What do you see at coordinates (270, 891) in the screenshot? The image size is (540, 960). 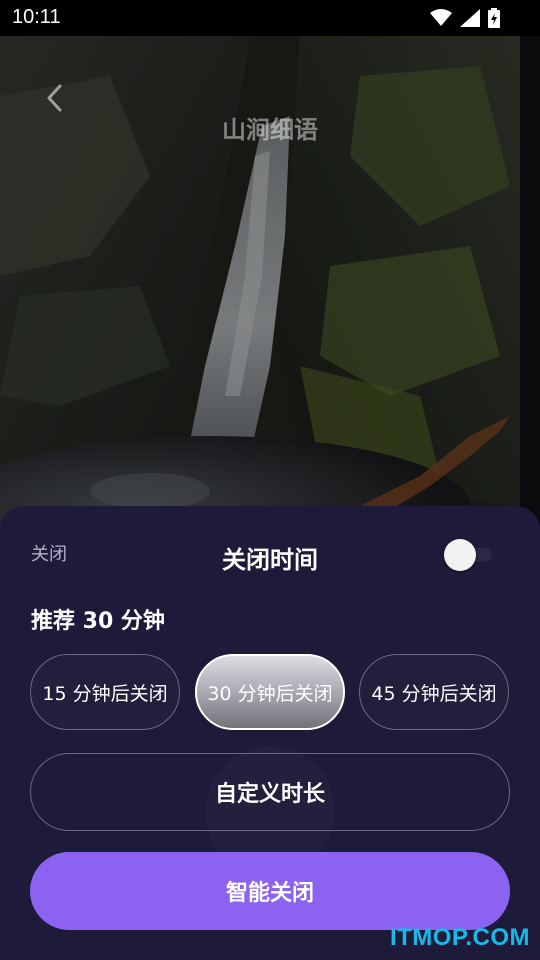 I see `smart-close-button: 智能关闭` at bounding box center [270, 891].